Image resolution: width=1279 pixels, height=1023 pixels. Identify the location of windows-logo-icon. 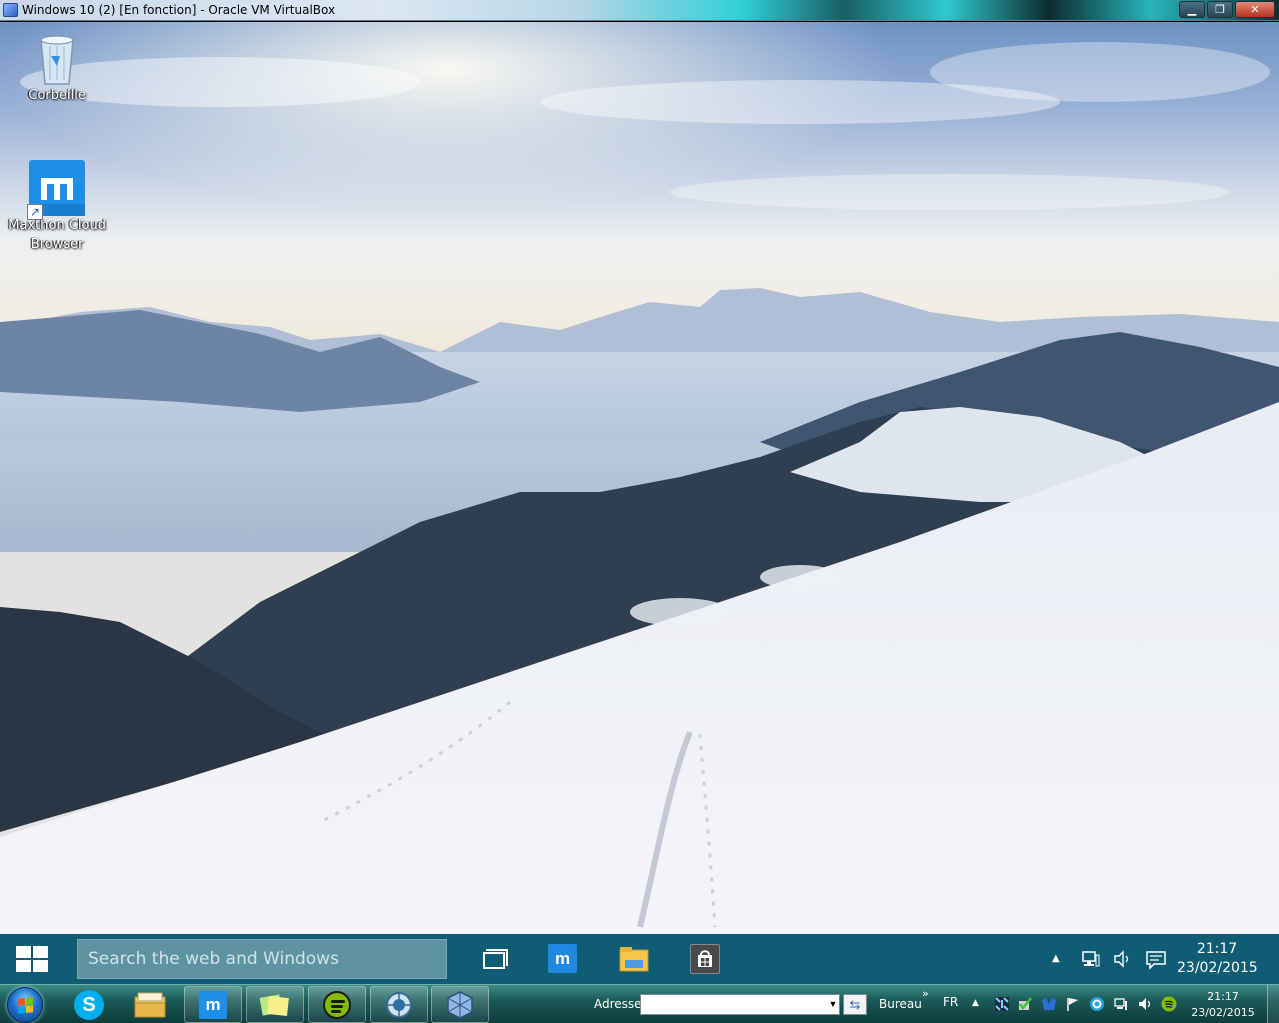
(32, 959).